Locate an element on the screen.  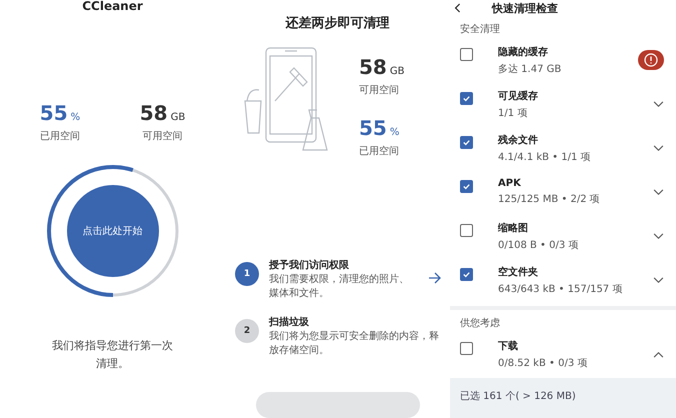
item-detail: 4.1/4.1 kB • 1/1 项 is located at coordinates (545, 157).